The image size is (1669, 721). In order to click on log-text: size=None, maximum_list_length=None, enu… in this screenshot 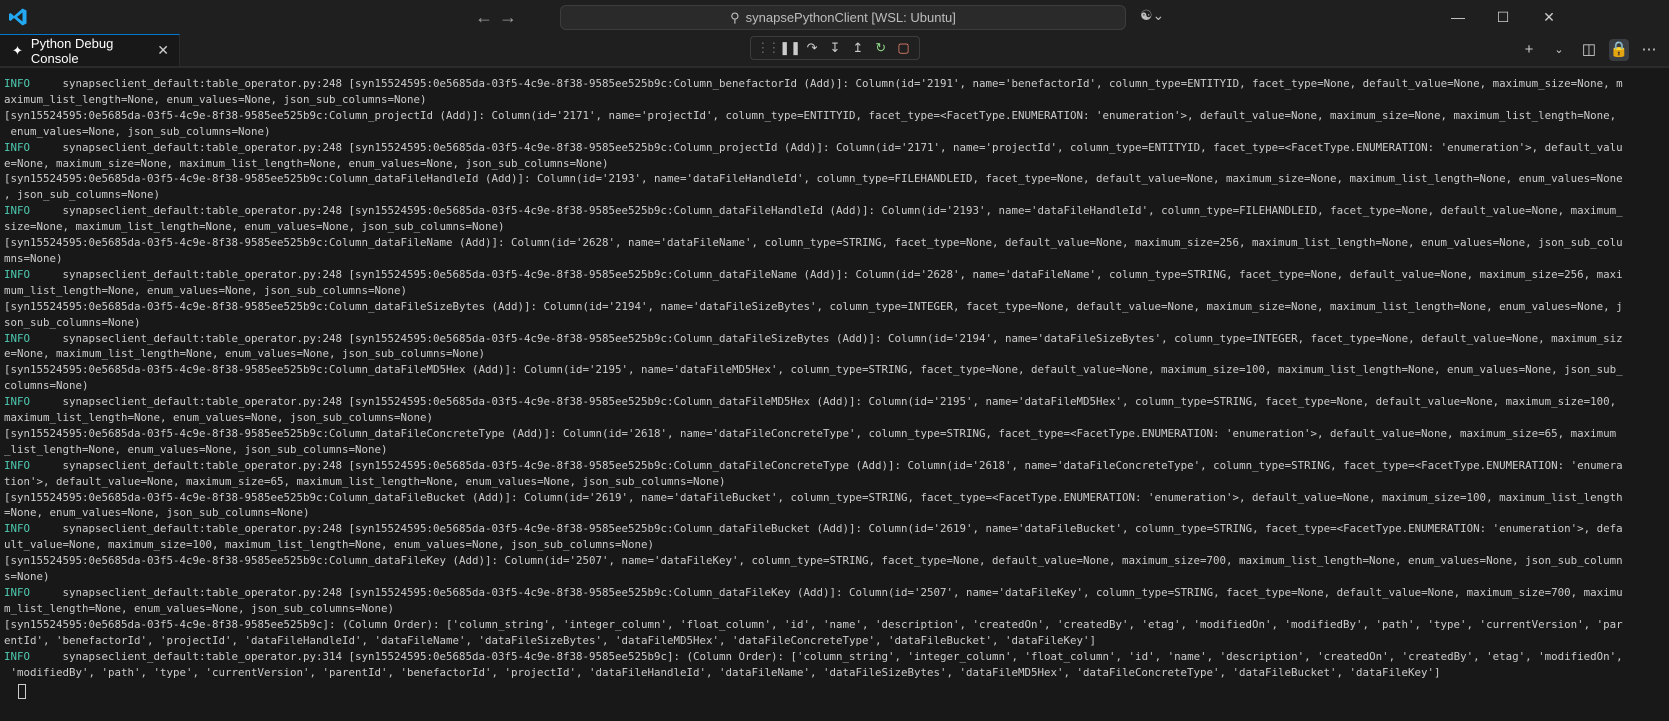, I will do `click(254, 227)`.